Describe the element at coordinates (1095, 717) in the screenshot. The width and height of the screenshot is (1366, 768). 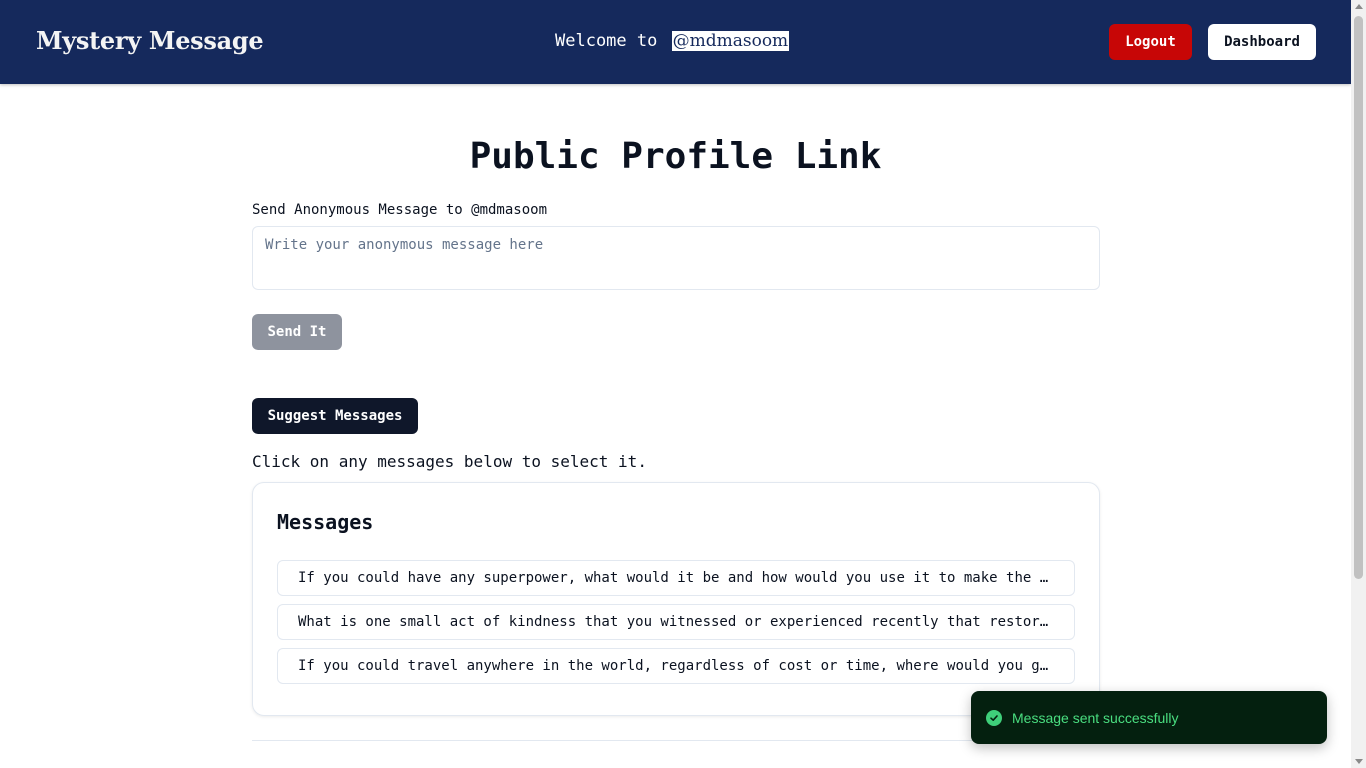
I see `toast-message: Message sent successfully` at that location.